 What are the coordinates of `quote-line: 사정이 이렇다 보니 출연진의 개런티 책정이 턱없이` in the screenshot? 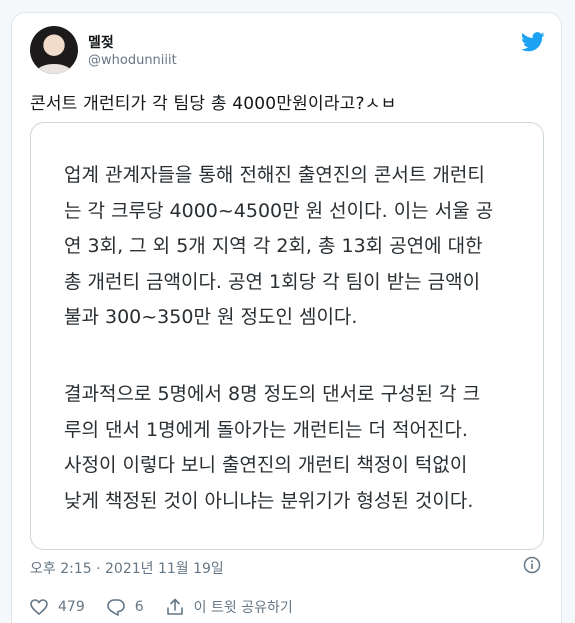 It's located at (266, 465).